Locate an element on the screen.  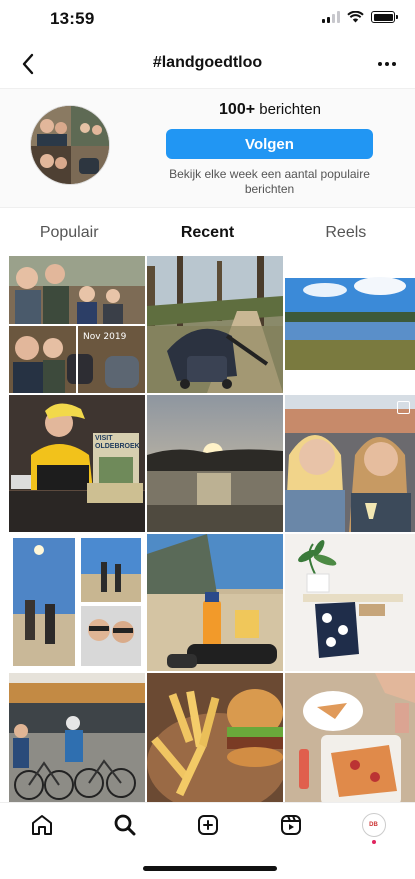
status-icons is located at coordinates (360, 17).